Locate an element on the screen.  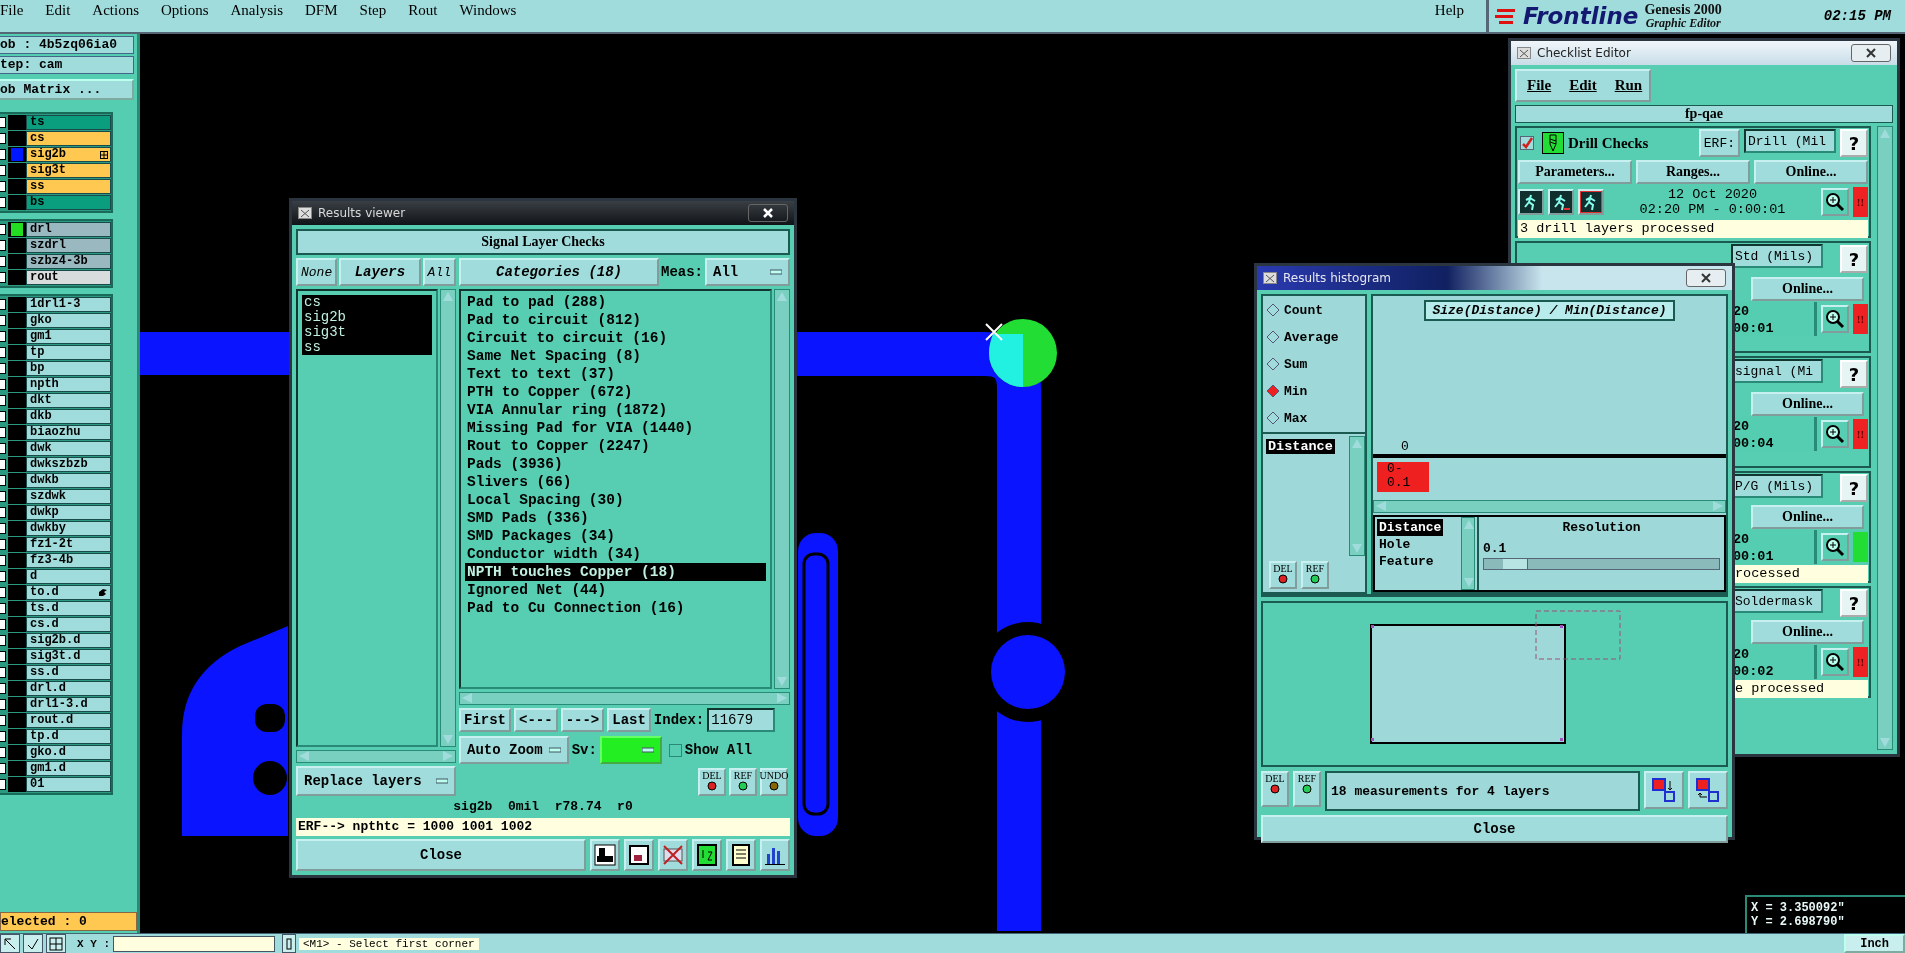
units-dropdown: Inch is located at coordinates (1874, 943).